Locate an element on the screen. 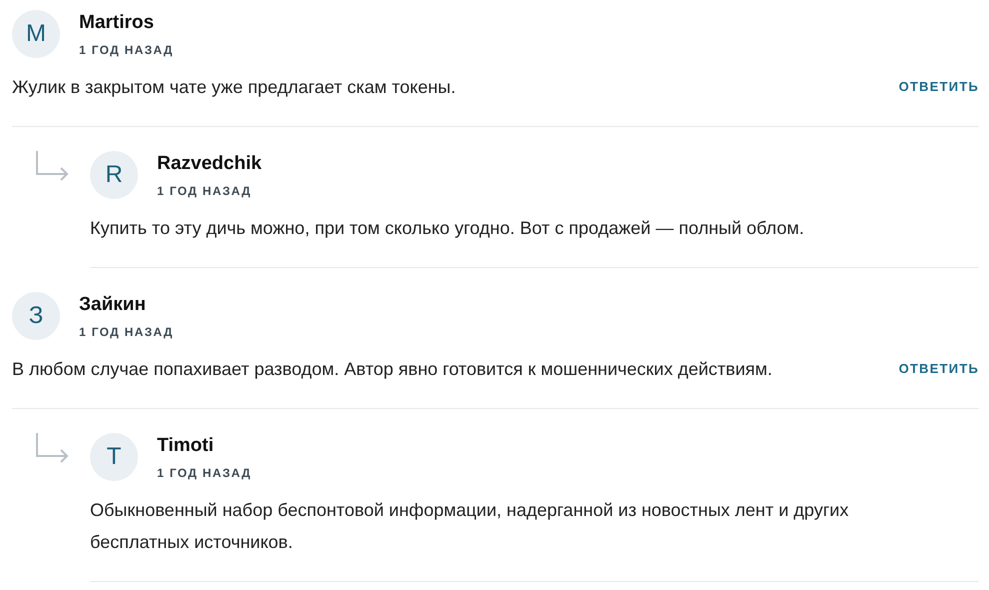  author-name: Martiros is located at coordinates (117, 23).